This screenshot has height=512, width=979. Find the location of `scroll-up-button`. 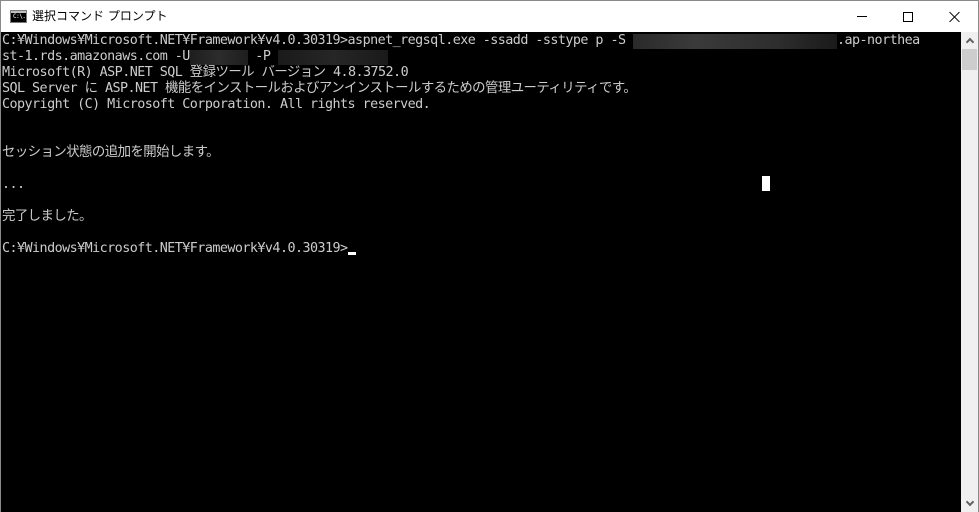

scroll-up-button is located at coordinates (969, 40).